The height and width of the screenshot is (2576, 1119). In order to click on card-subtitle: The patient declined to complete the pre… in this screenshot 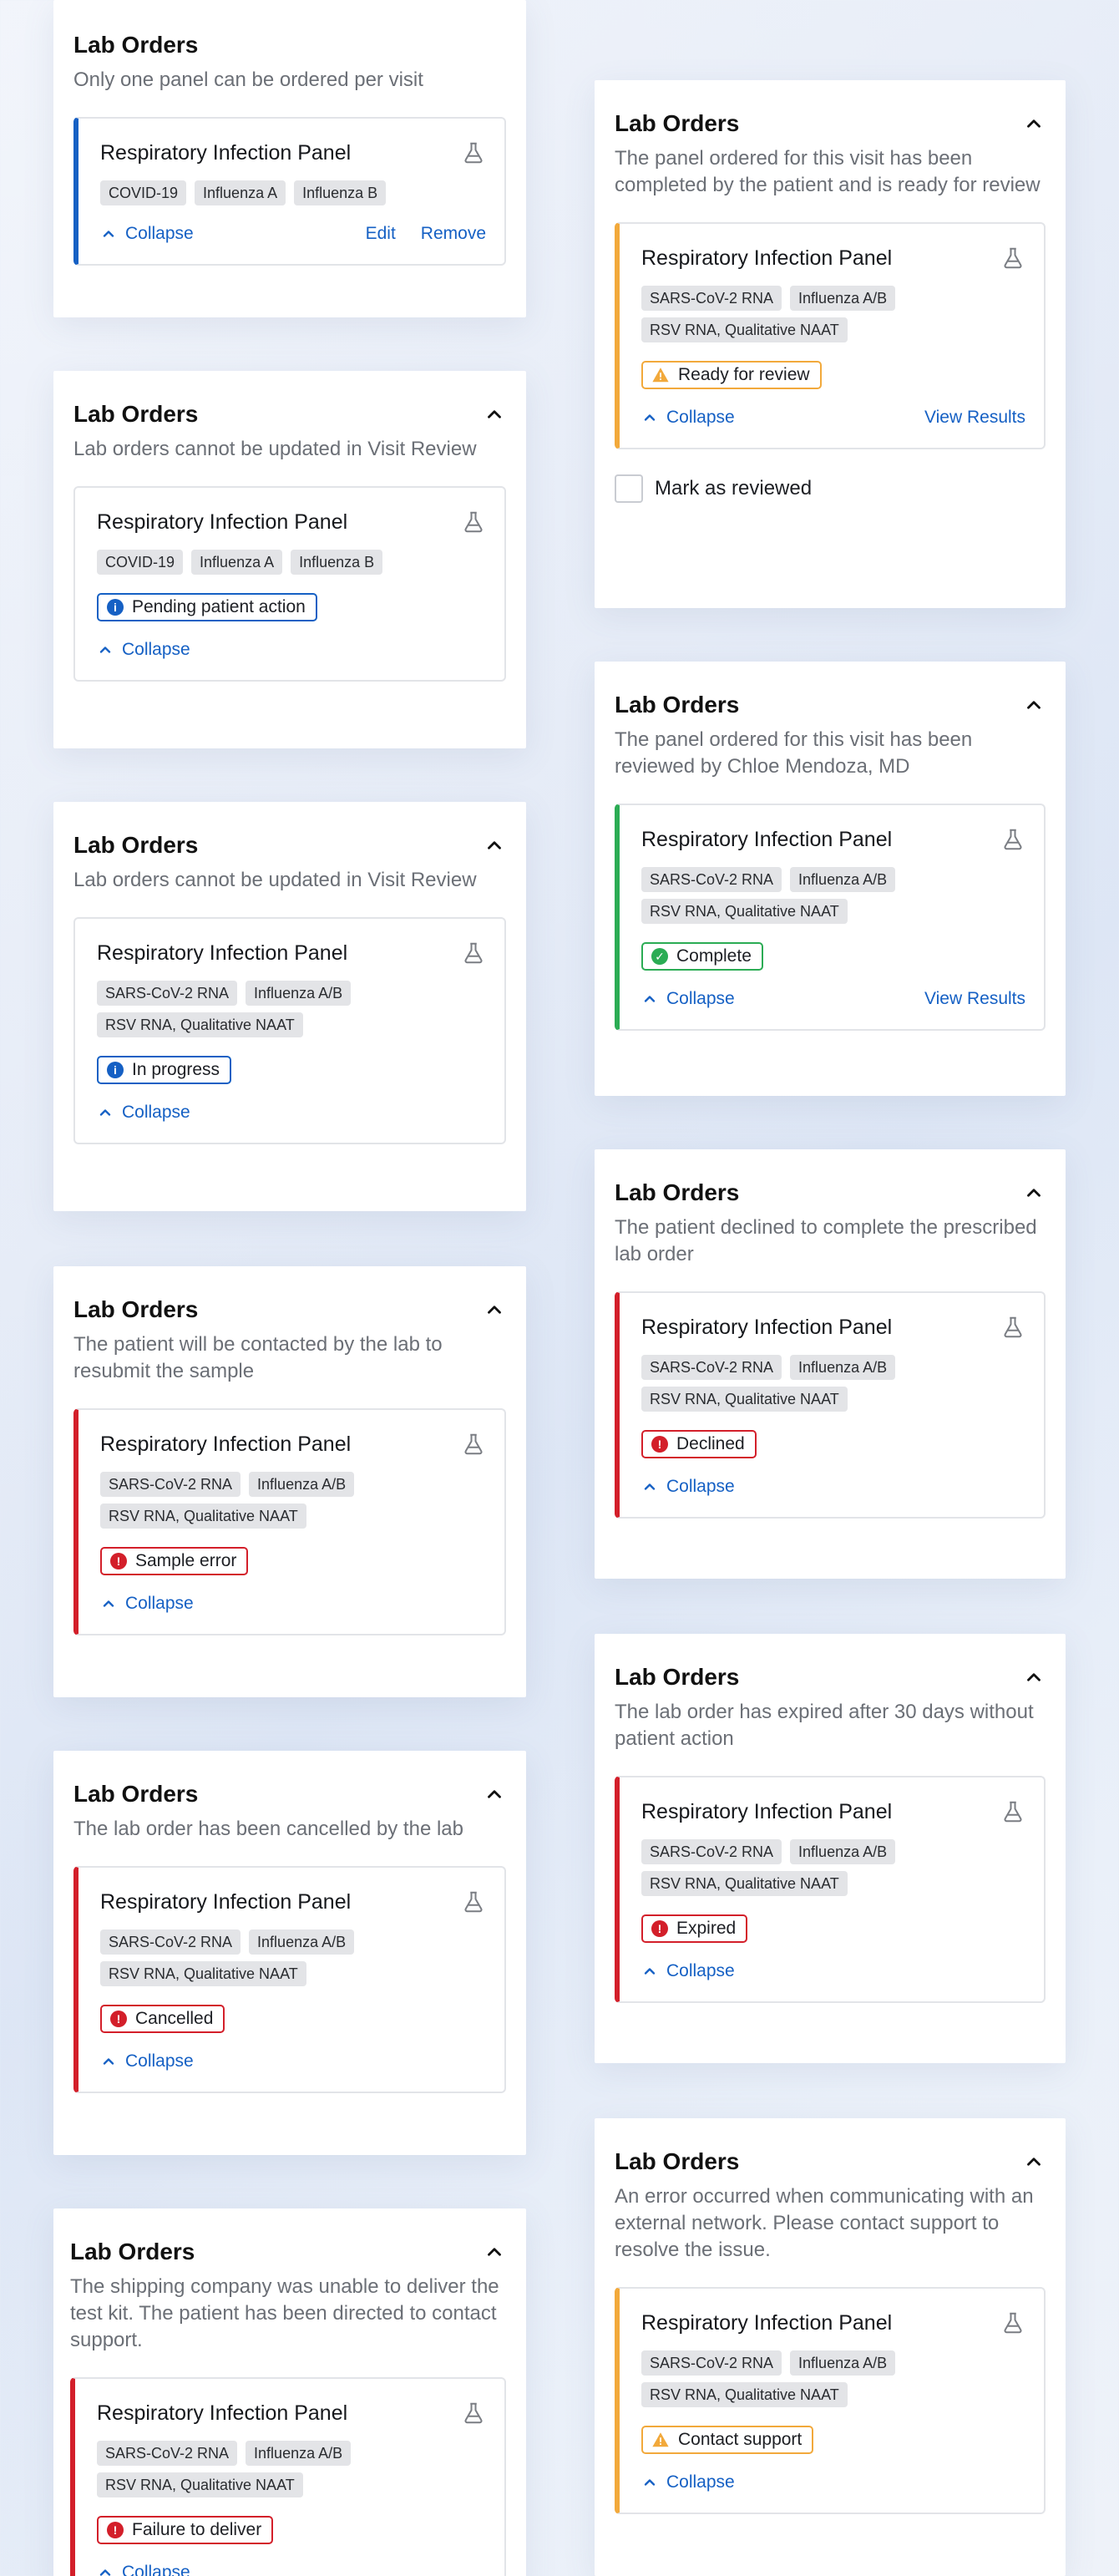, I will do `click(826, 1240)`.